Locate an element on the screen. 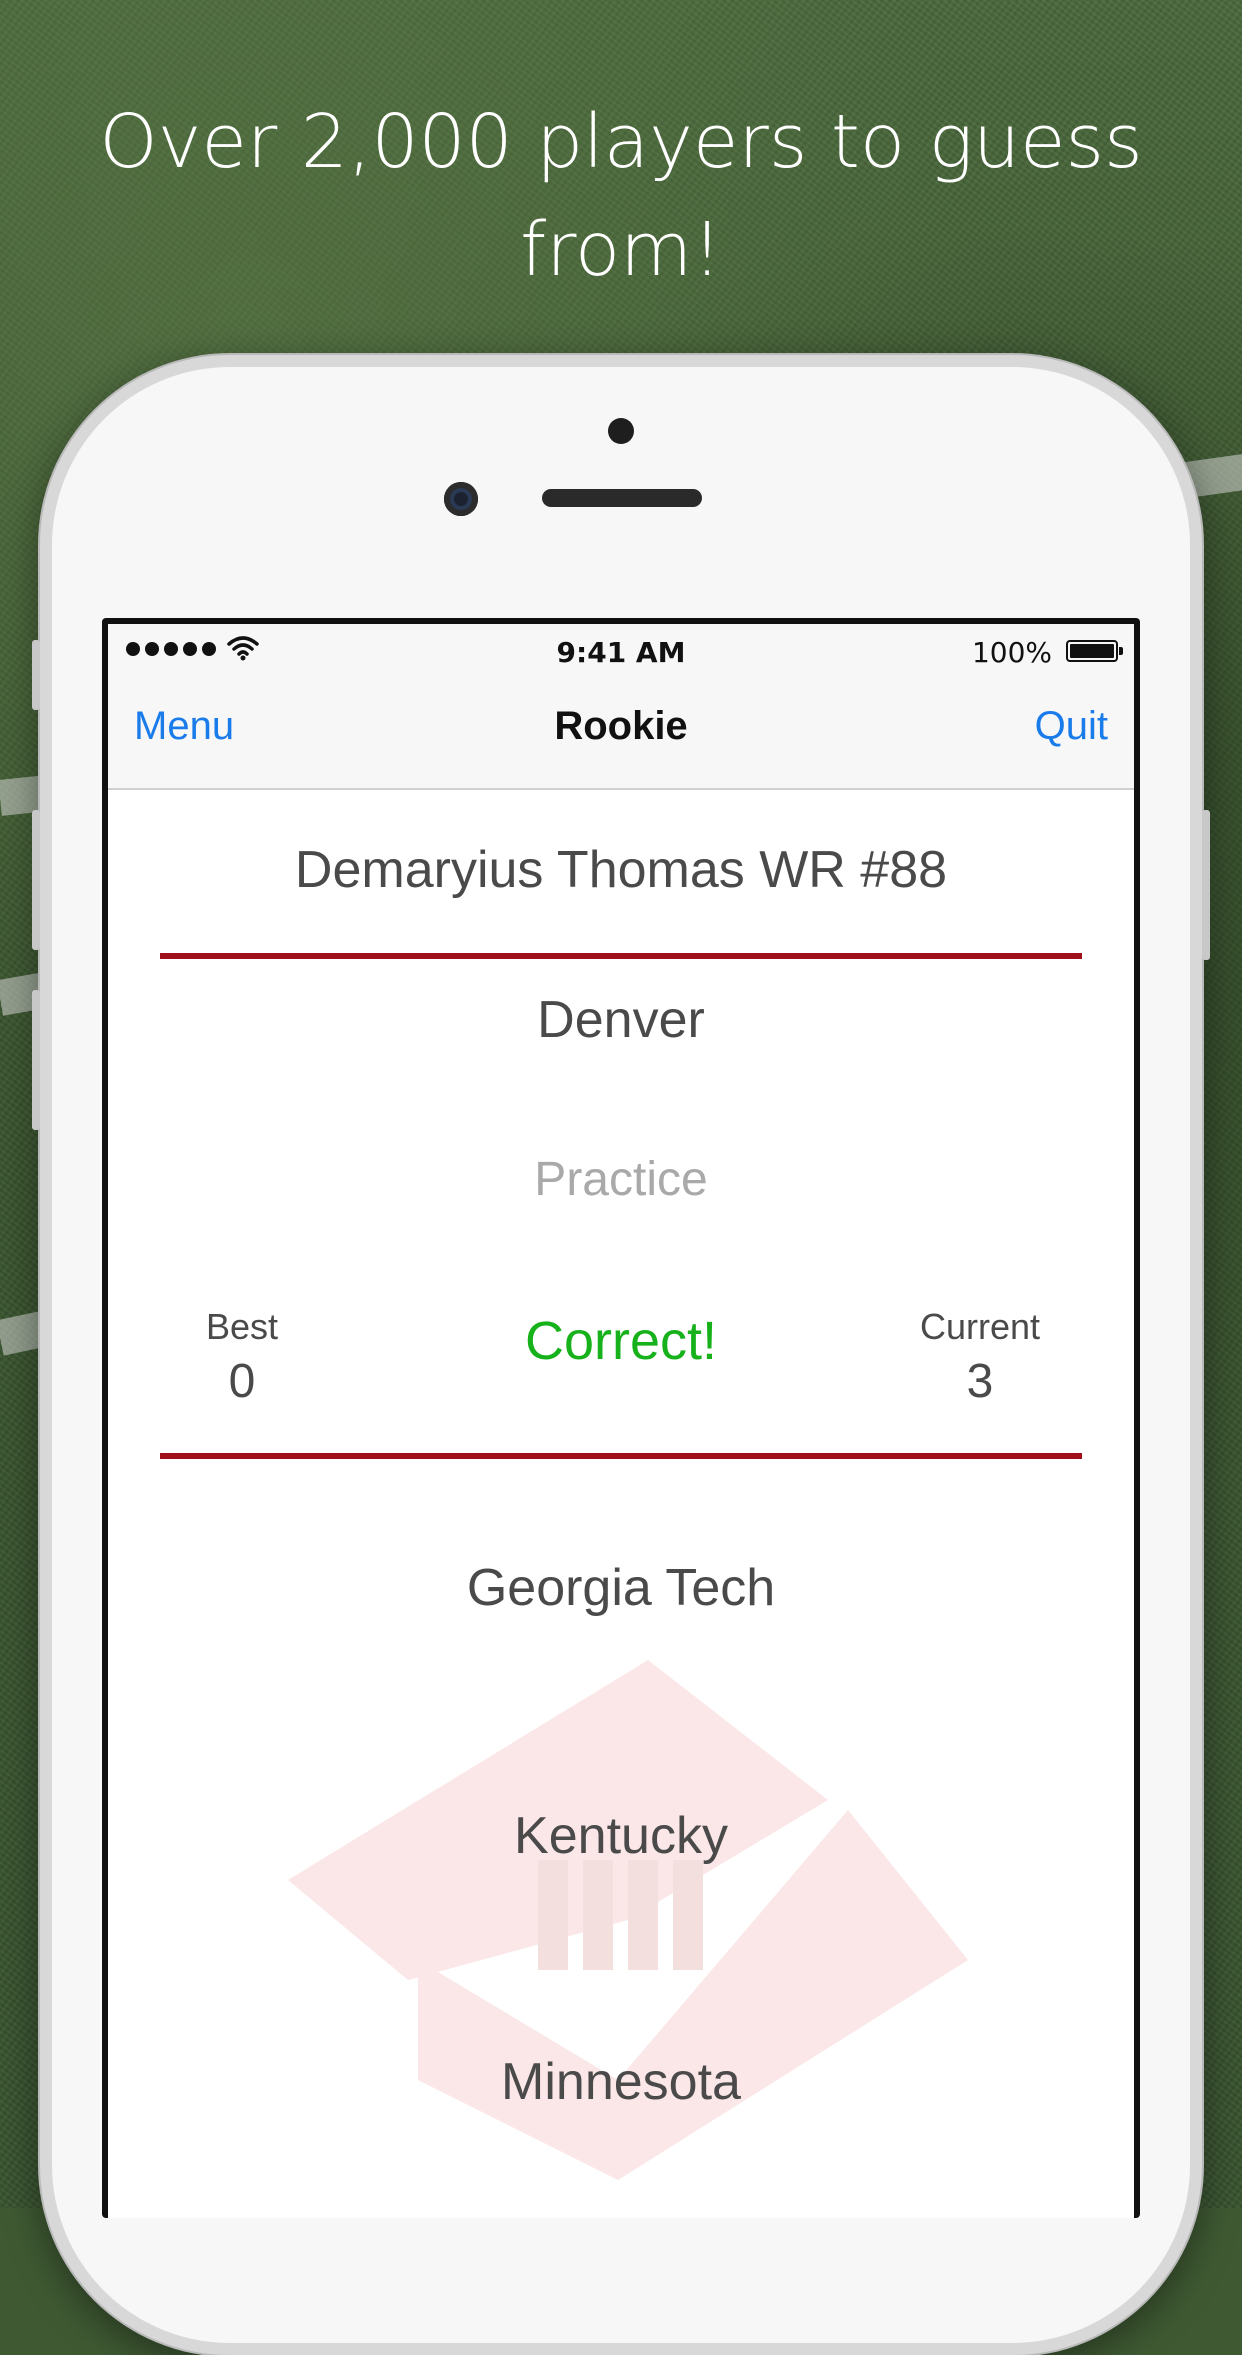 Image resolution: width=1242 pixels, height=2355 pixels. phone-mute-switch is located at coordinates (36, 675).